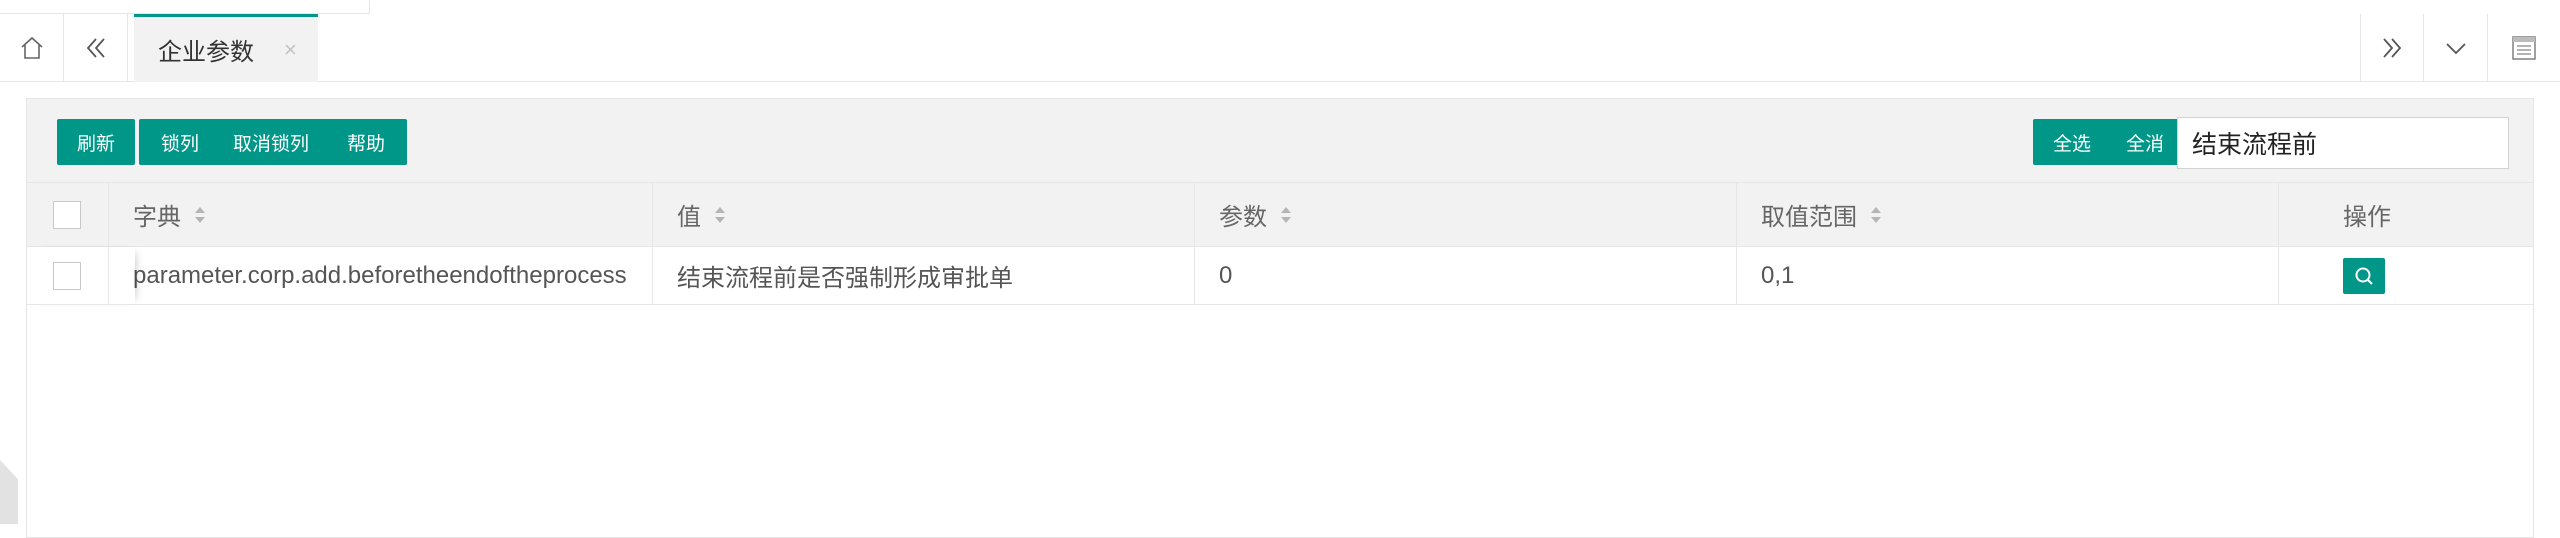  What do you see at coordinates (271, 142) in the screenshot?
I see `unlock-column-button: 取消锁列` at bounding box center [271, 142].